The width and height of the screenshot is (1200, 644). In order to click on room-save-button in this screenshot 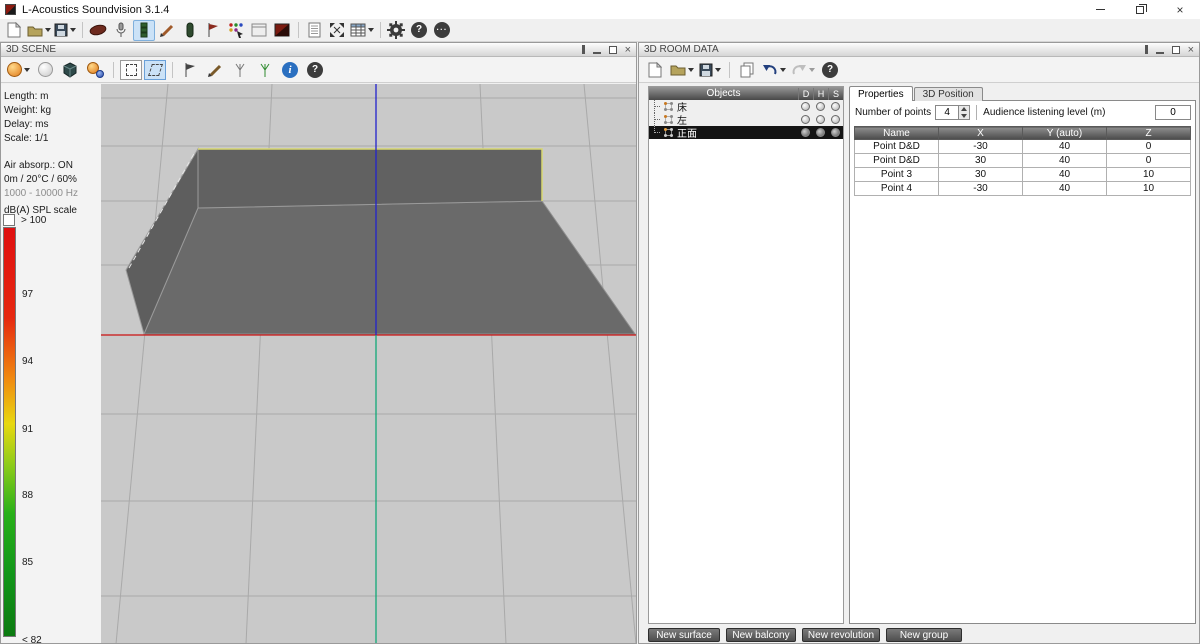, I will do `click(710, 69)`.